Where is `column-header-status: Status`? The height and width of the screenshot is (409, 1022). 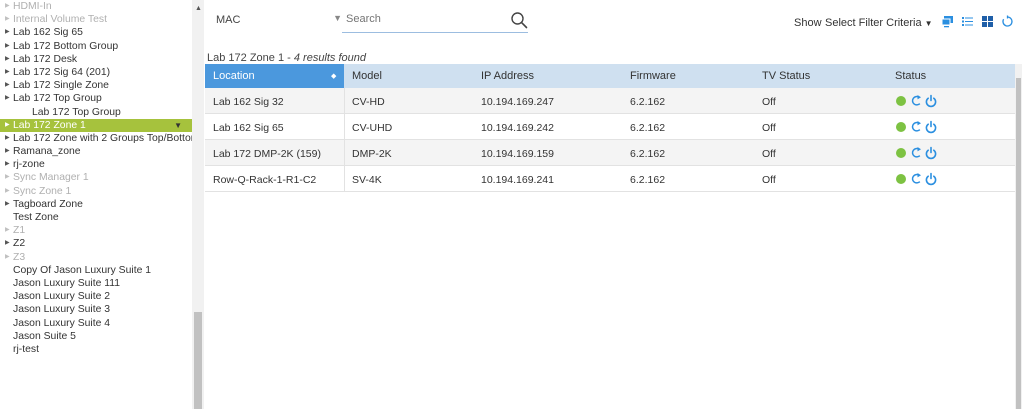 column-header-status: Status is located at coordinates (910, 76).